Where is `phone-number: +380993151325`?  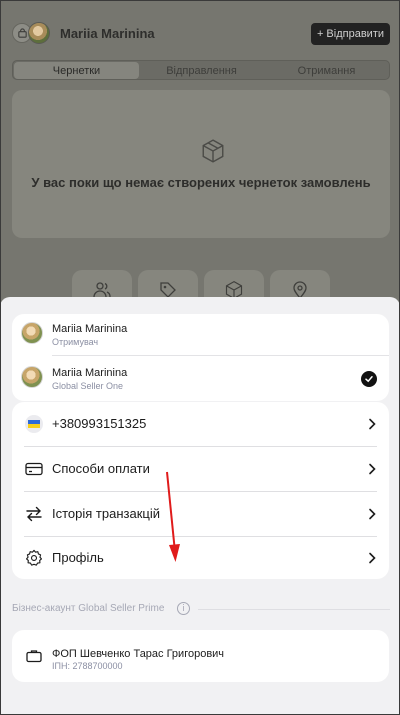 phone-number: +380993151325 is located at coordinates (99, 423).